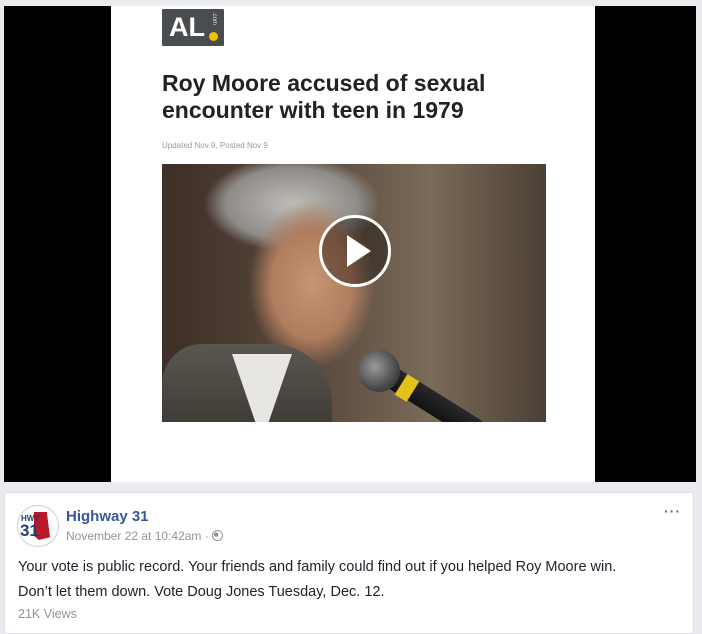 The width and height of the screenshot is (702, 634). What do you see at coordinates (29, 530) in the screenshot?
I see `avatar-number: 31` at bounding box center [29, 530].